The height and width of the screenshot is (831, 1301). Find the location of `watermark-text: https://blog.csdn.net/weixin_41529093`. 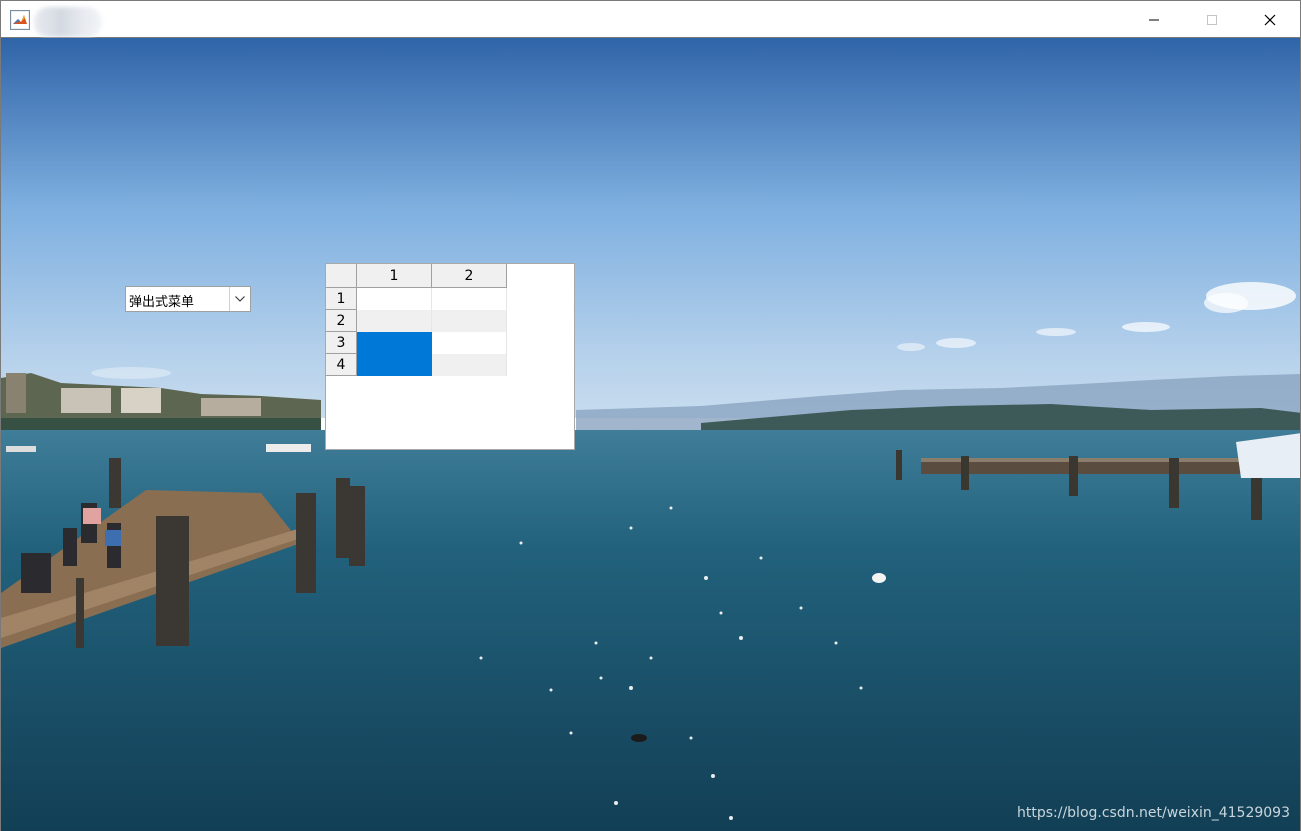

watermark-text: https://blog.csdn.net/weixin_41529093 is located at coordinates (1153, 813).